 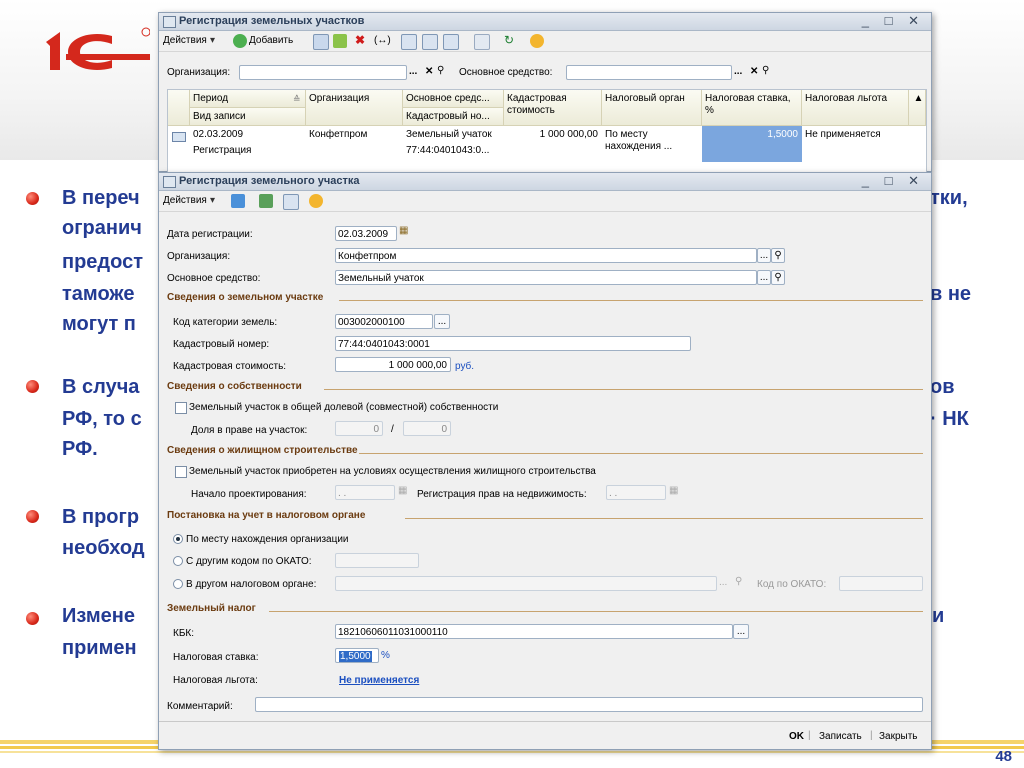 What do you see at coordinates (323, 72) in the screenshot?
I see `org-filter-input` at bounding box center [323, 72].